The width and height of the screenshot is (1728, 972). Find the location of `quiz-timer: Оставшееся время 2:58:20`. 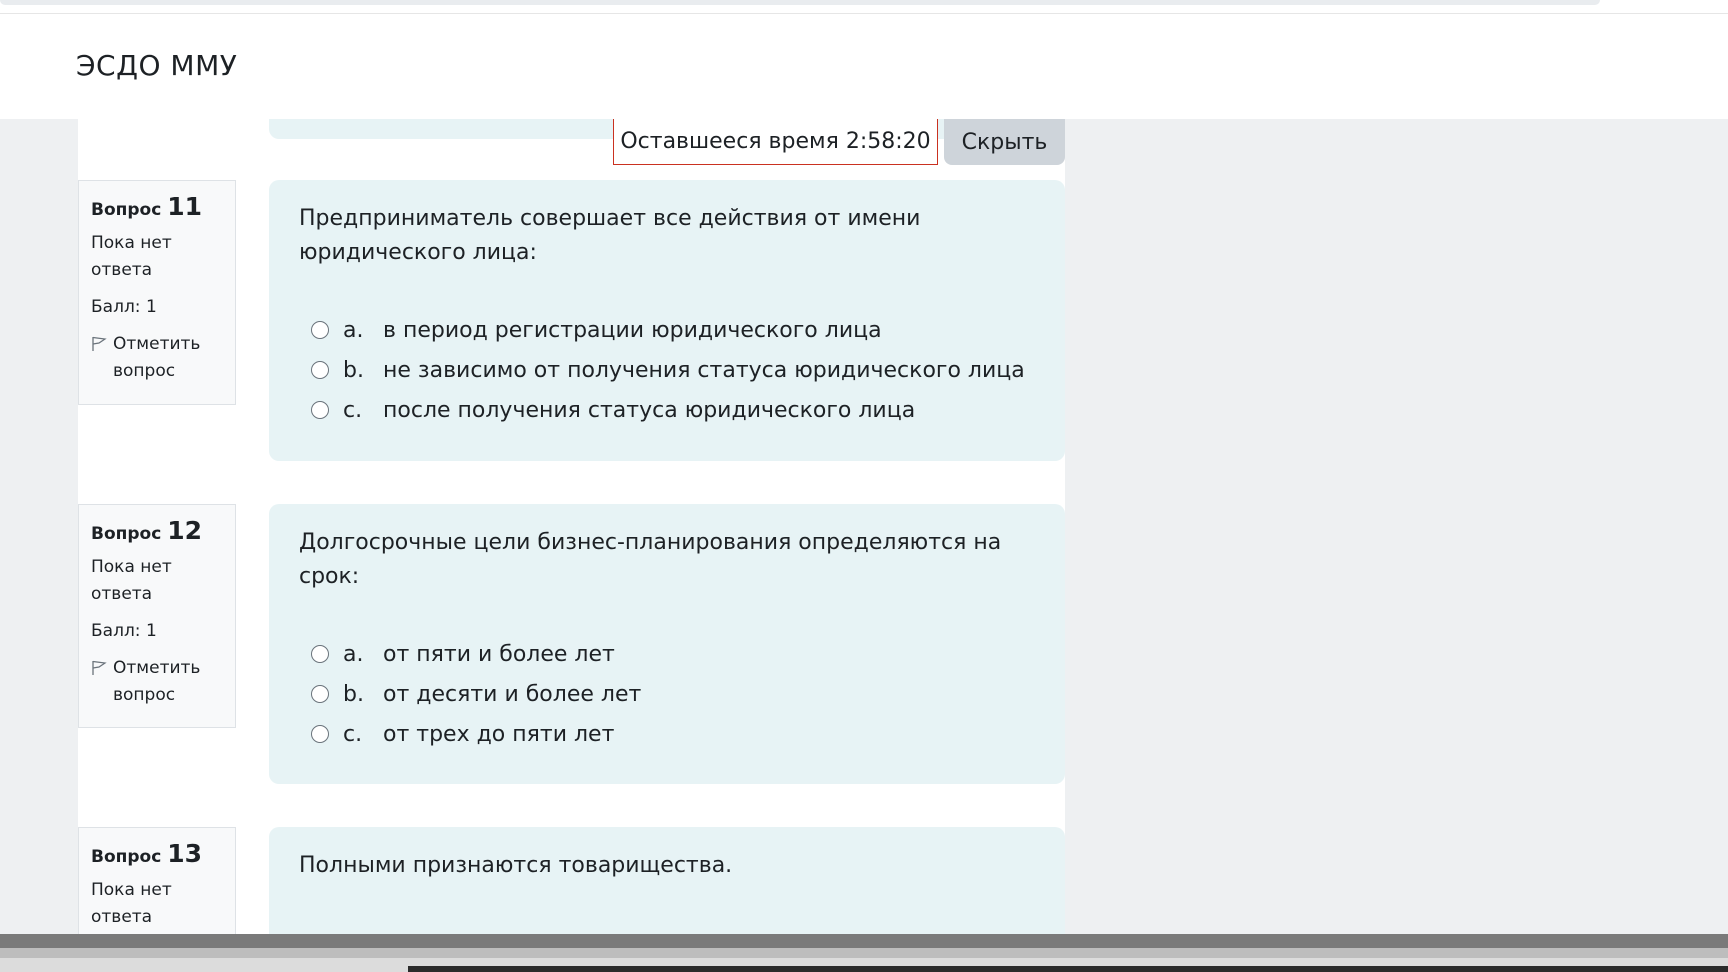

quiz-timer: Оставшееся время 2:58:20 is located at coordinates (775, 142).